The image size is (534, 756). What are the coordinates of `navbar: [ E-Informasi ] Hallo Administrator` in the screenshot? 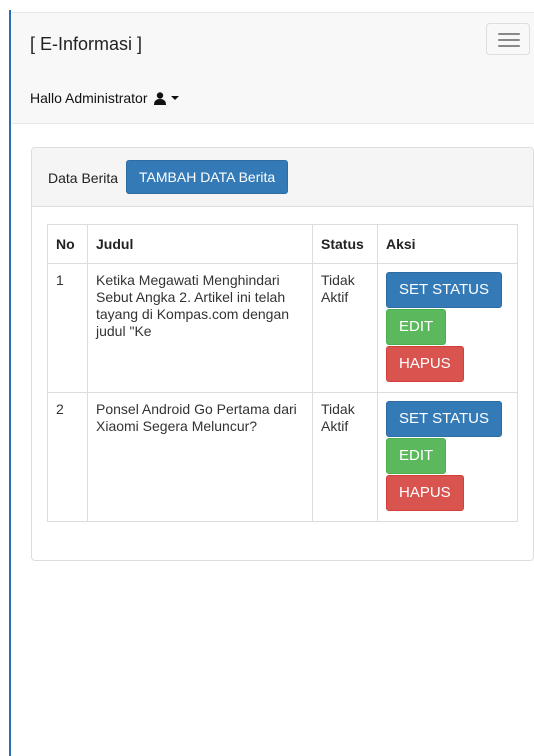 It's located at (273, 68).